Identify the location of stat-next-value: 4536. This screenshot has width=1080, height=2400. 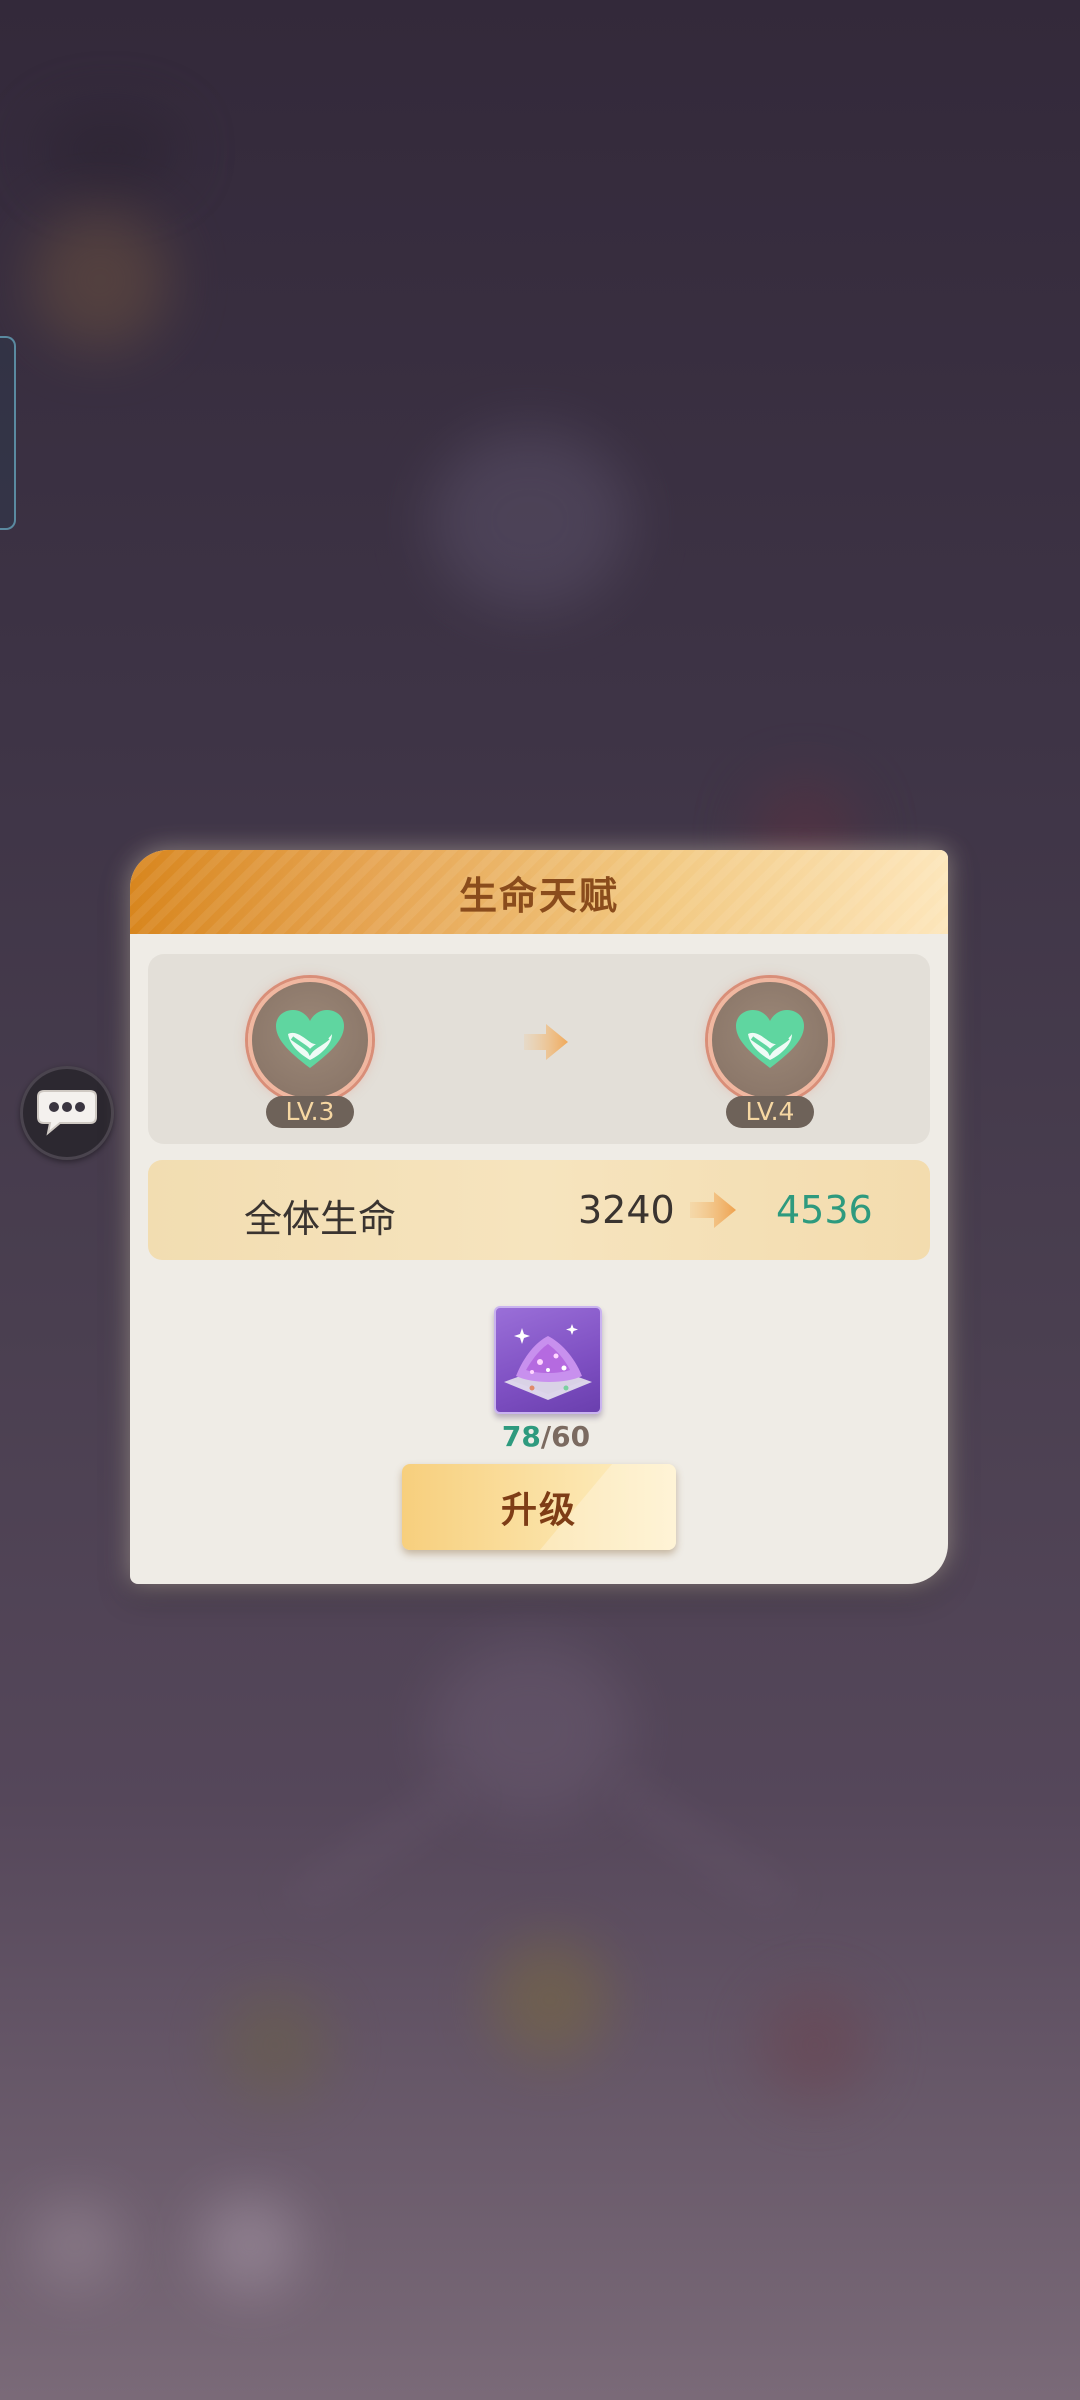
(824, 1210).